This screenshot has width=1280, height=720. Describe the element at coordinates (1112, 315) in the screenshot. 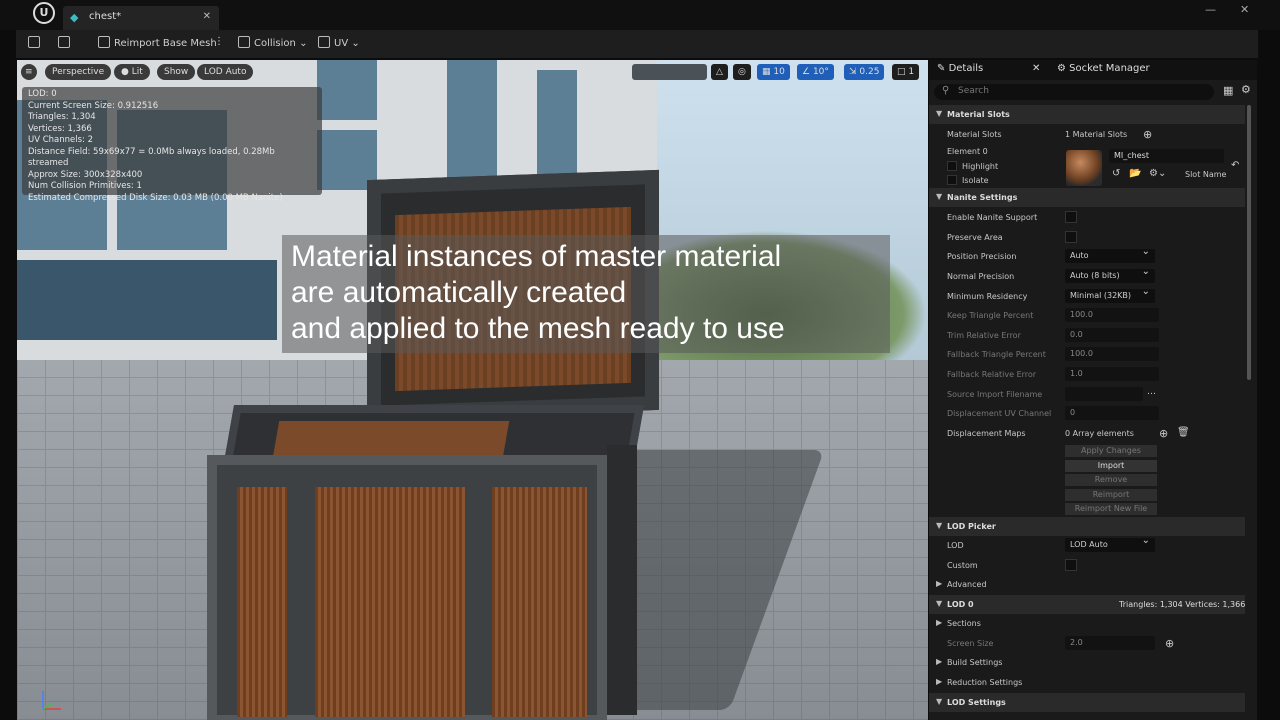

I see `keep-triangle-input: 100.0` at that location.